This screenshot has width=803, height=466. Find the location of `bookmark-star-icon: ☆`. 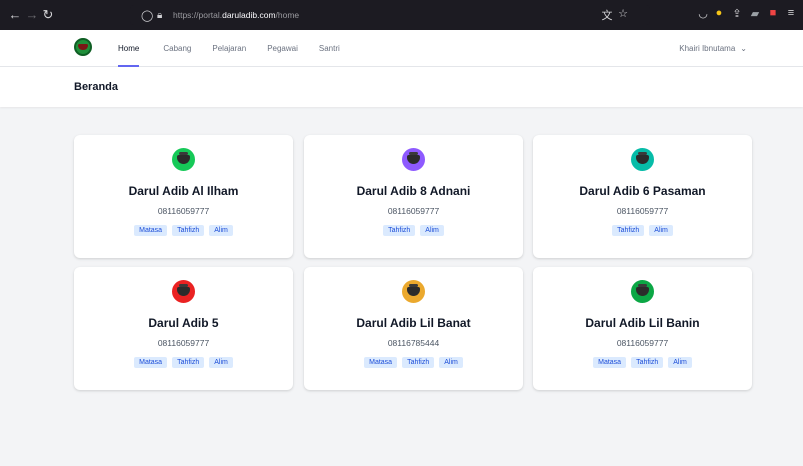

bookmark-star-icon: ☆ is located at coordinates (623, 13).